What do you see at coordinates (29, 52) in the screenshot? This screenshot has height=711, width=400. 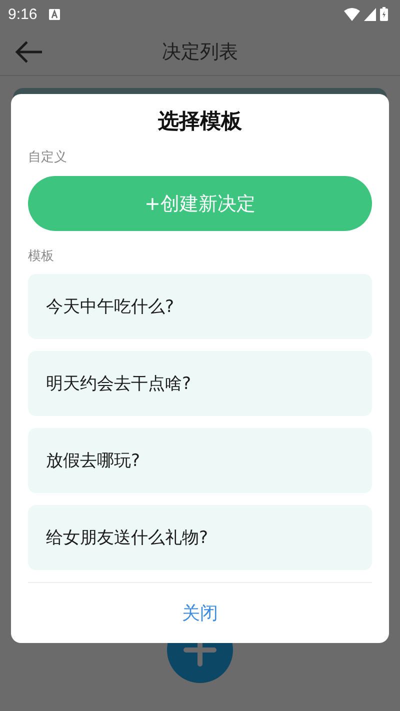 I see `back-button` at bounding box center [29, 52].